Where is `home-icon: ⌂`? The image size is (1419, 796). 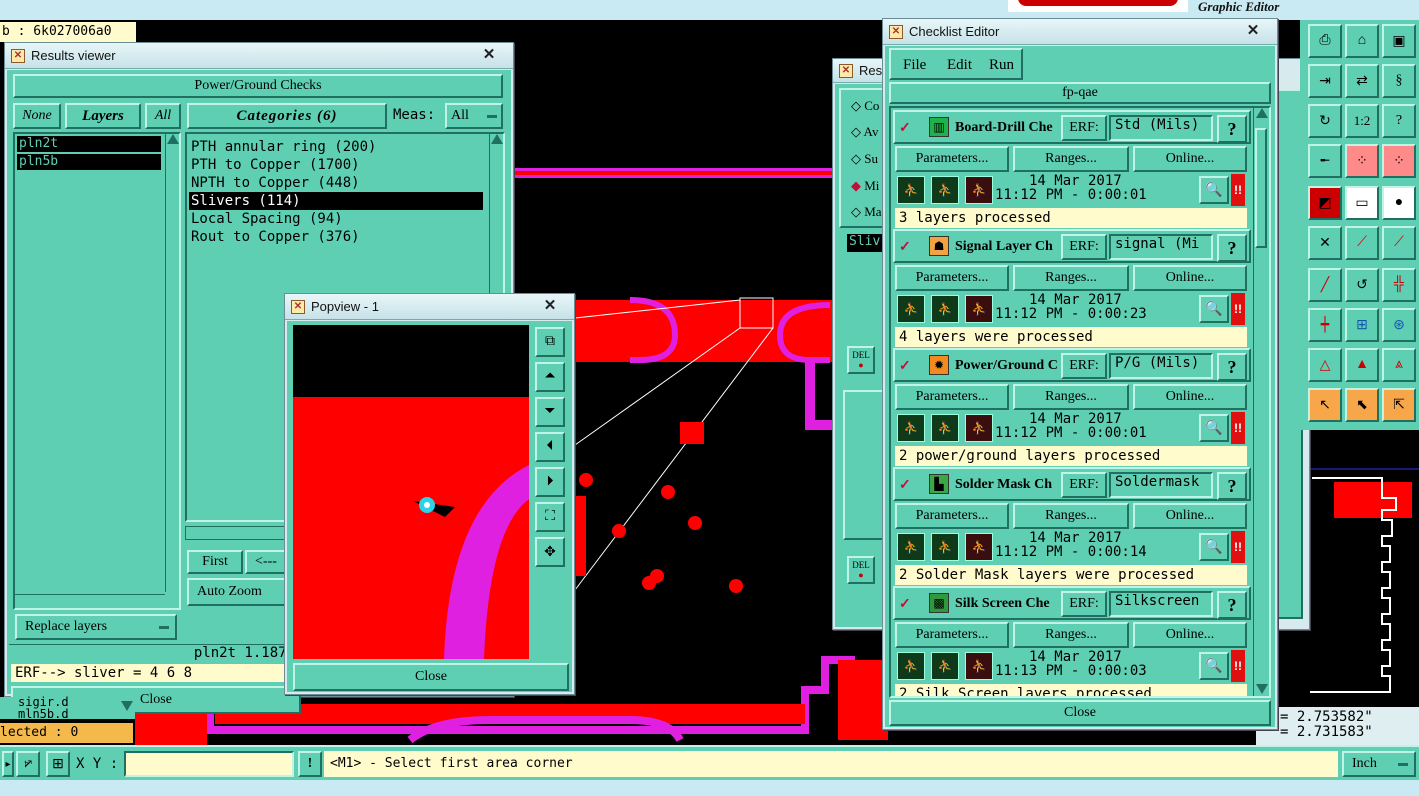
home-icon: ⌂ is located at coordinates (1362, 41).